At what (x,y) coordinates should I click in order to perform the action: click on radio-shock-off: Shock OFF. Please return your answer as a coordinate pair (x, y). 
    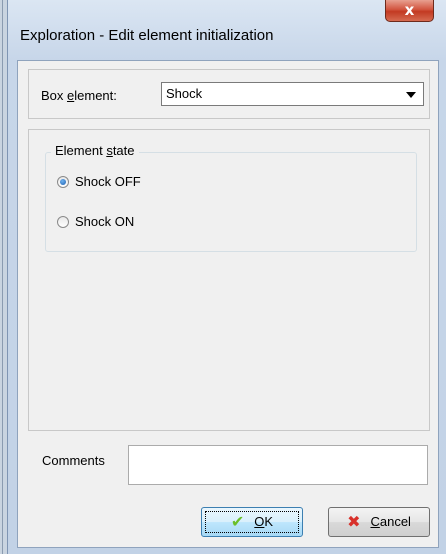
    Looking at the image, I should click on (99, 181).